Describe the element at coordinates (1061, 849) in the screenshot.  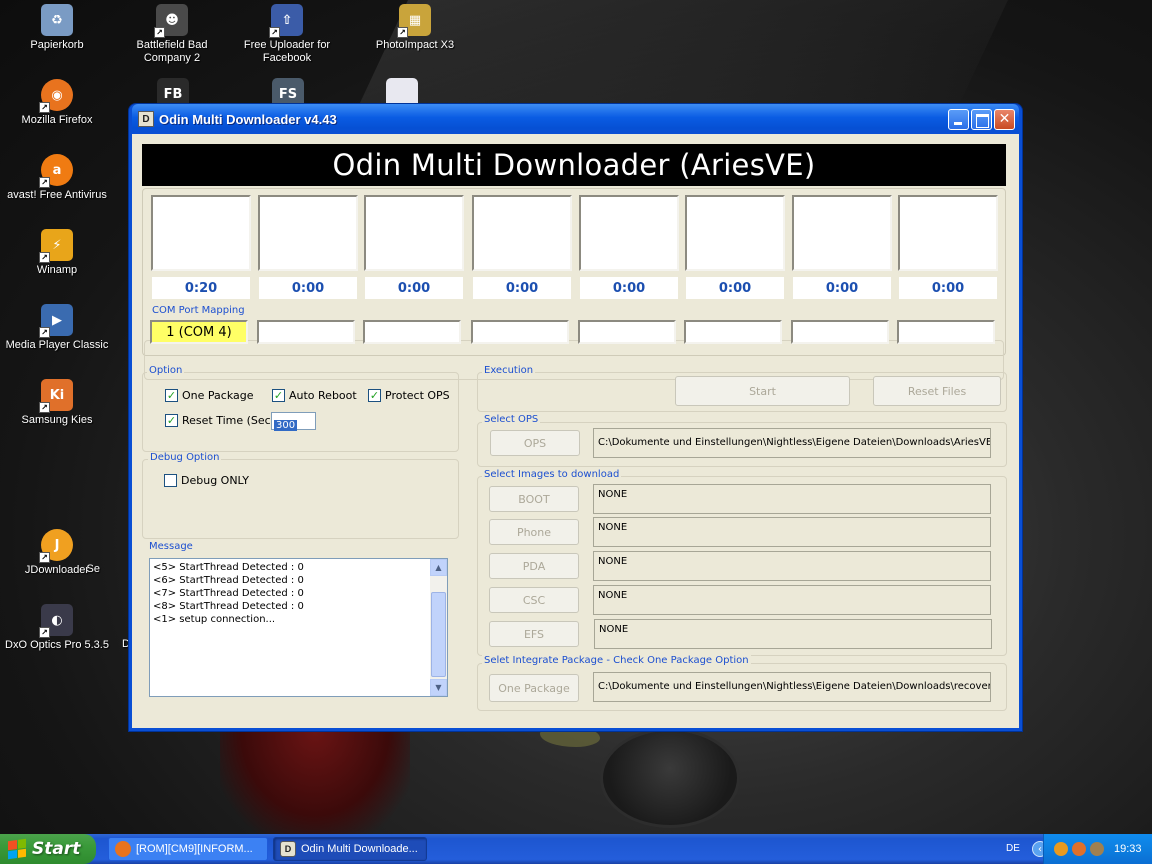
I see `avast-tray-icon` at that location.